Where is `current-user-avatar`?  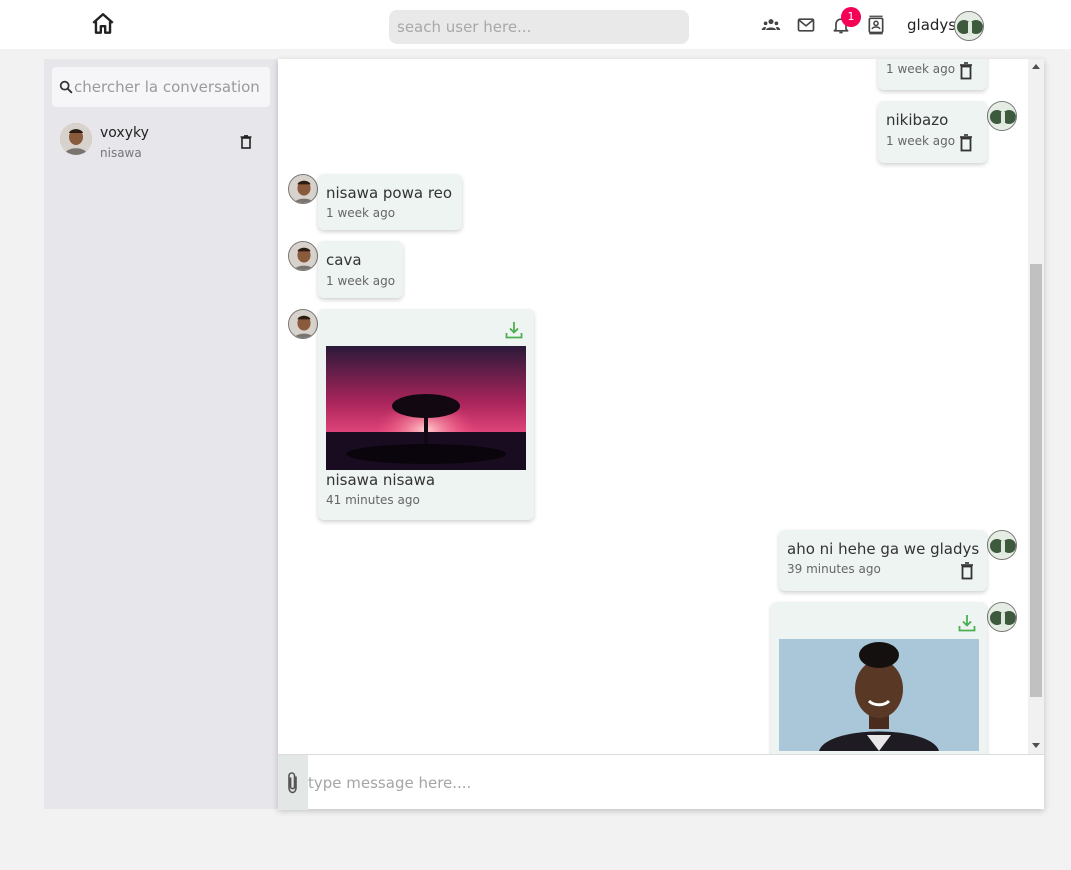
current-user-avatar is located at coordinates (969, 26).